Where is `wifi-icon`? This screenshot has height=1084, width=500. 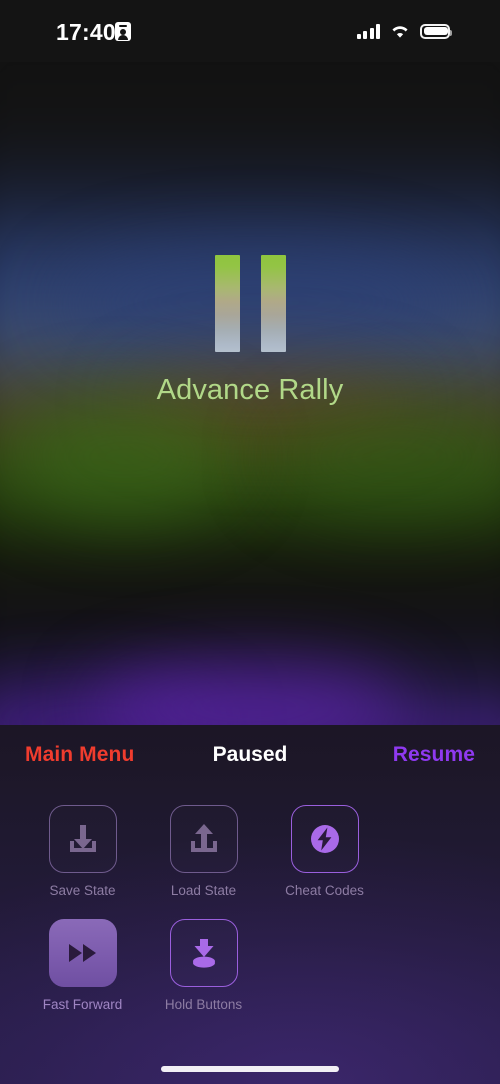
wifi-icon is located at coordinates (400, 31).